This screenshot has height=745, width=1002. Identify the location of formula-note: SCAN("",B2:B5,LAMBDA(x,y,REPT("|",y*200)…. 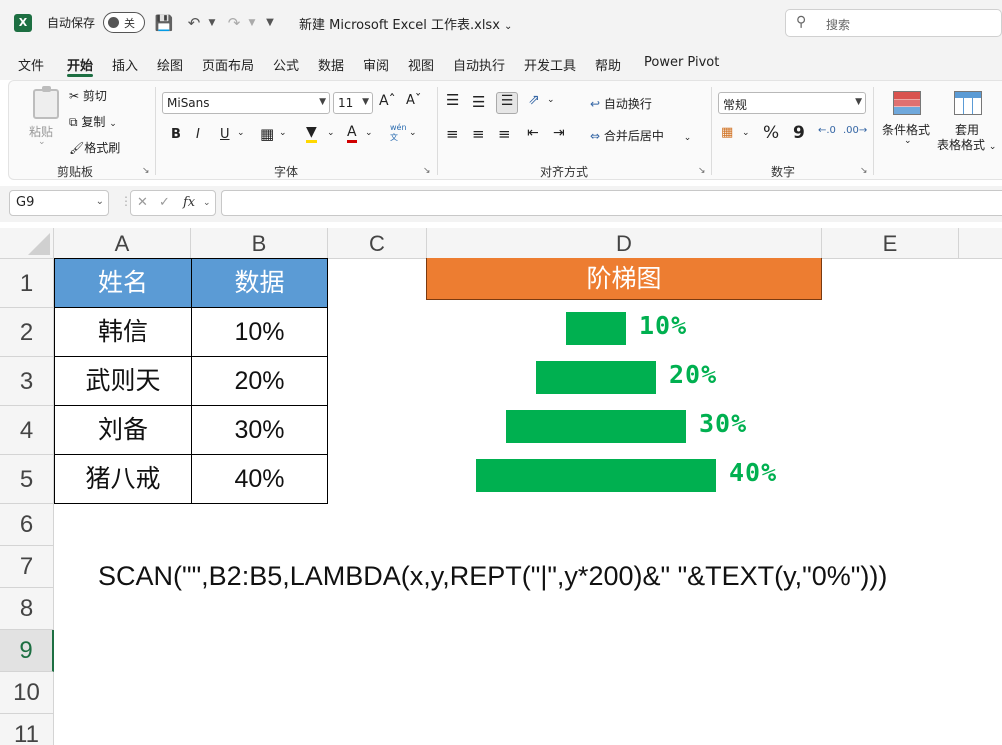
(492, 576).